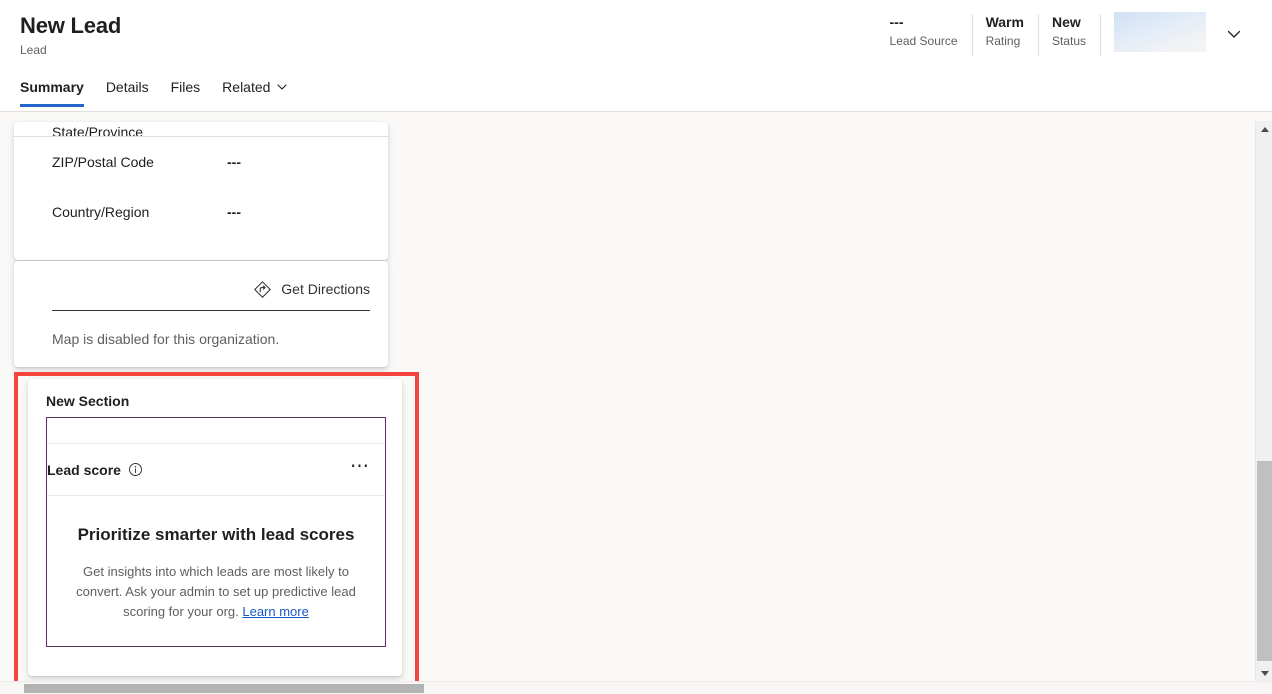 This screenshot has height=694, width=1272. What do you see at coordinates (211, 289) in the screenshot?
I see `get-directions-button: Get Directions` at bounding box center [211, 289].